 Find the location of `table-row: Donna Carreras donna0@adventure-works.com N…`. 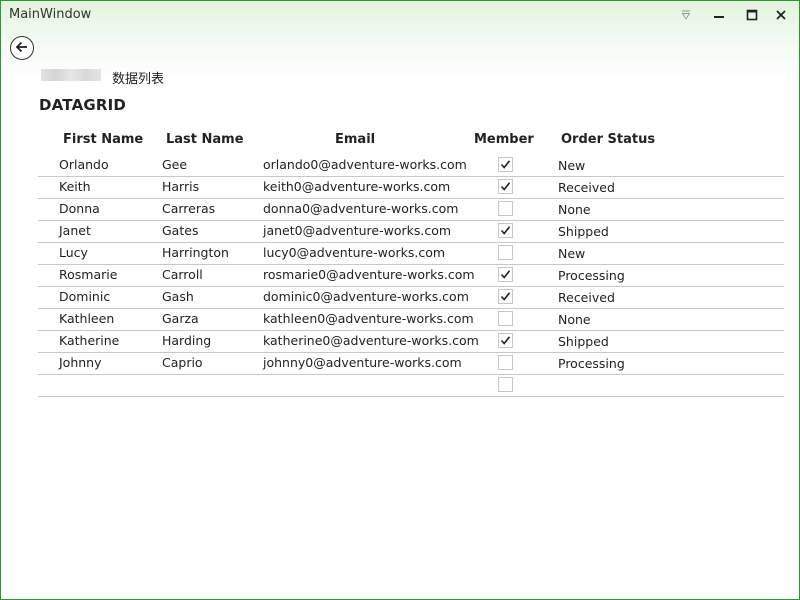

table-row: Donna Carreras donna0@adventure-works.com N… is located at coordinates (411, 210).